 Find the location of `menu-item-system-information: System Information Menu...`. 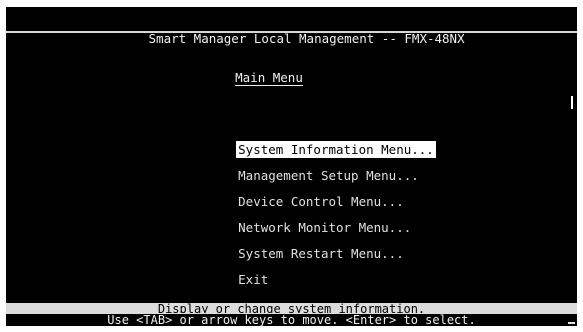

menu-item-system-information: System Information Menu... is located at coordinates (312, 139).